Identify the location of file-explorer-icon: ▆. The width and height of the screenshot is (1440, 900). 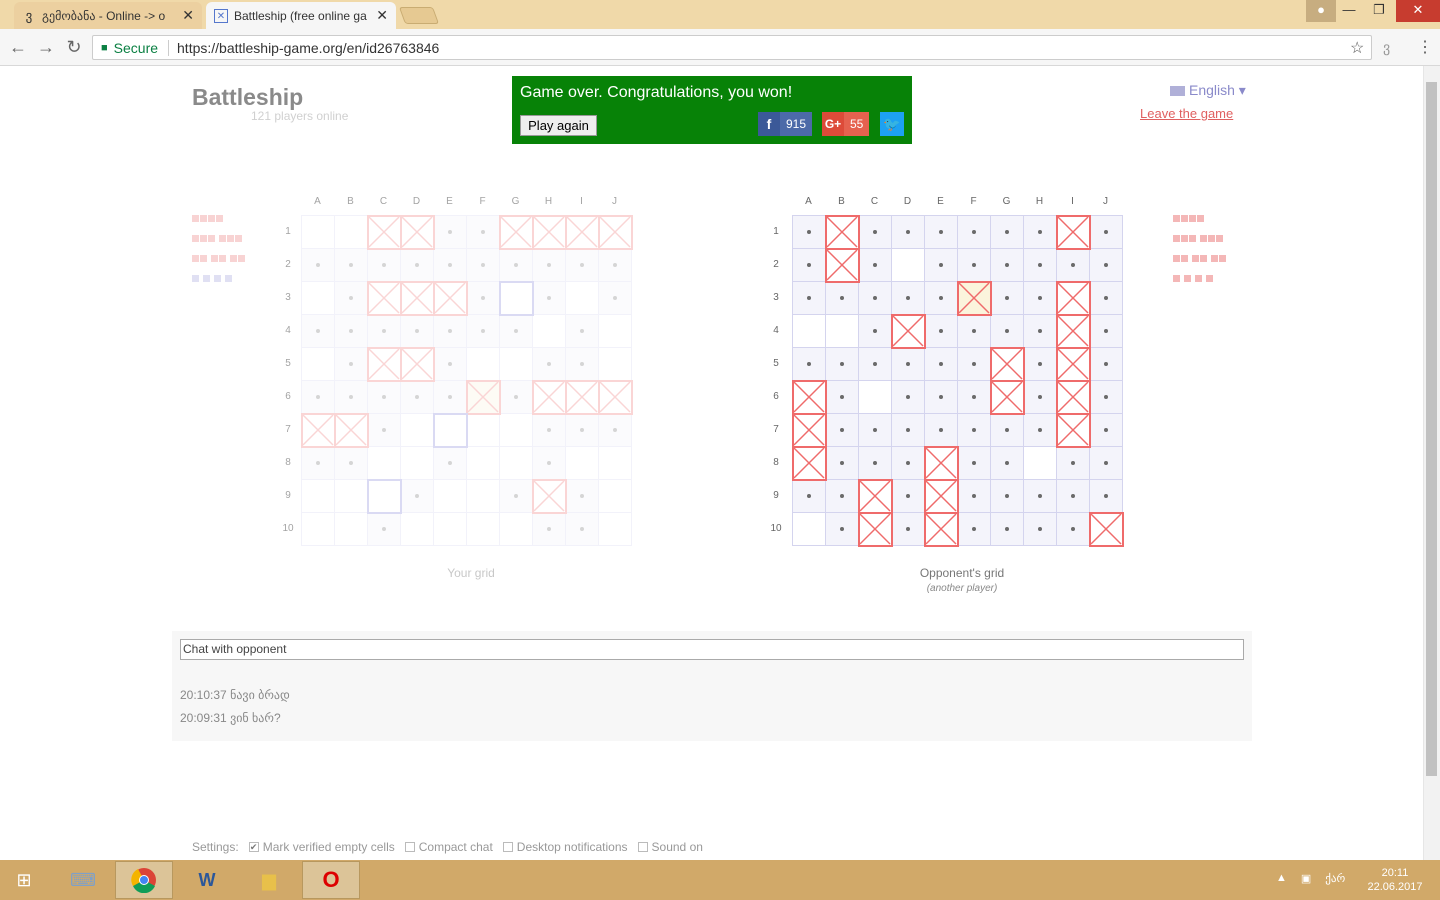
(269, 880).